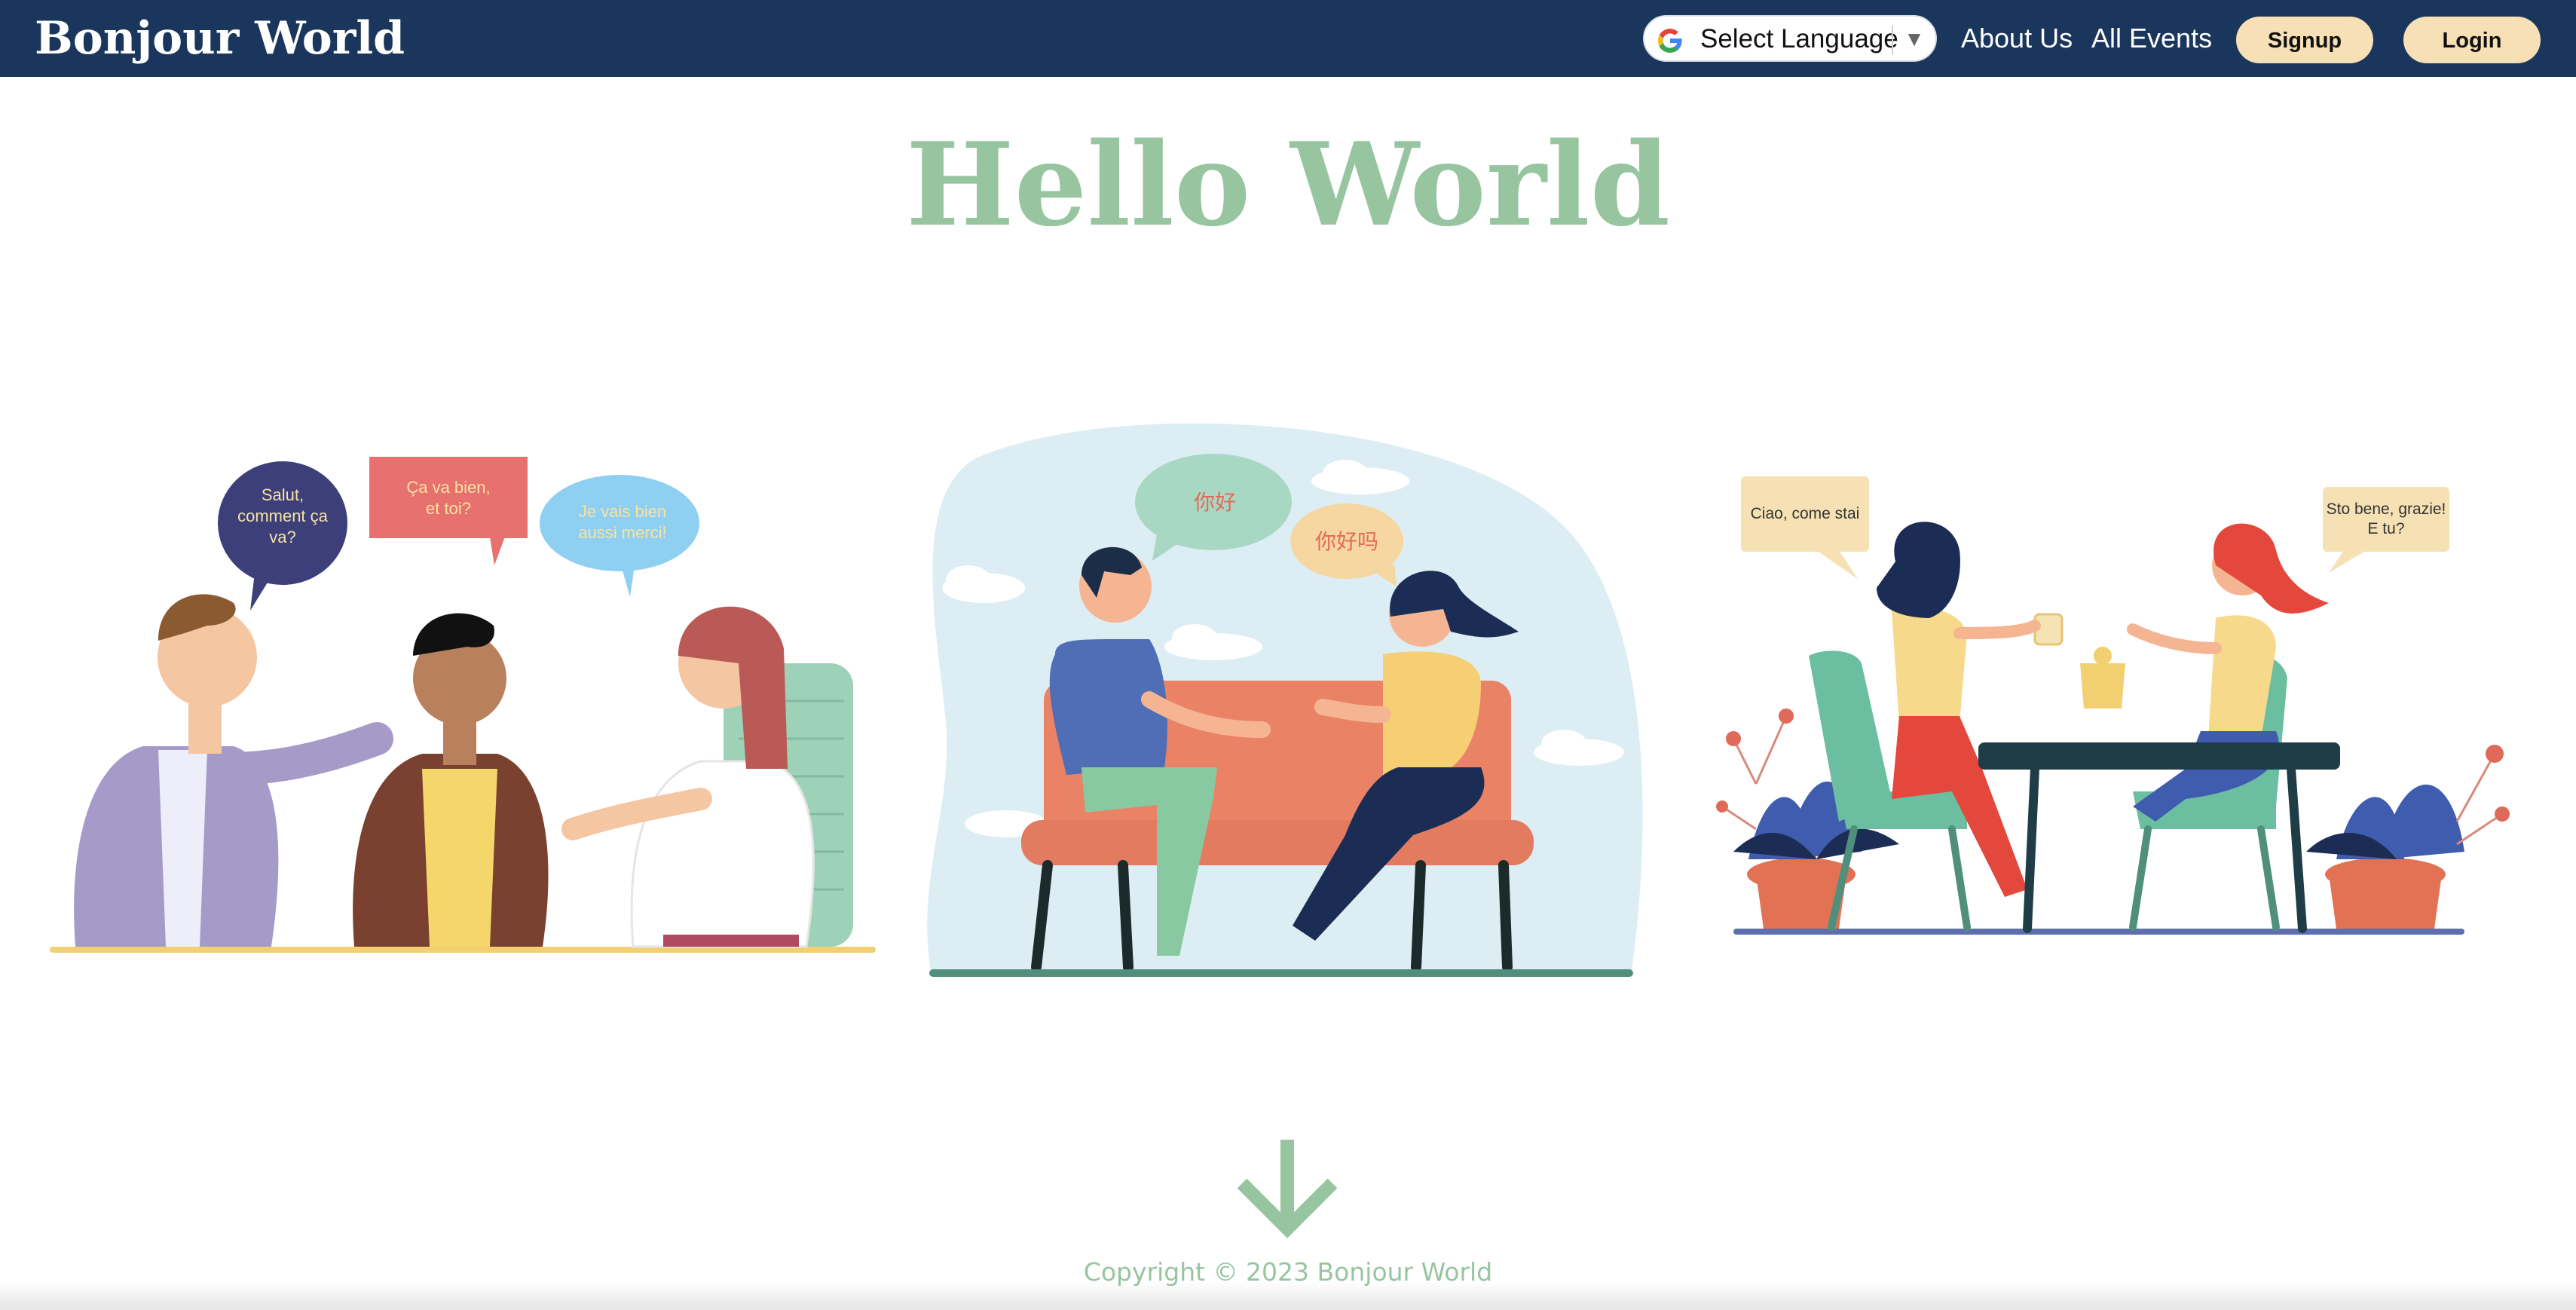 The height and width of the screenshot is (1310, 2576). I want to click on footer-shadow, so click(1288, 1295).